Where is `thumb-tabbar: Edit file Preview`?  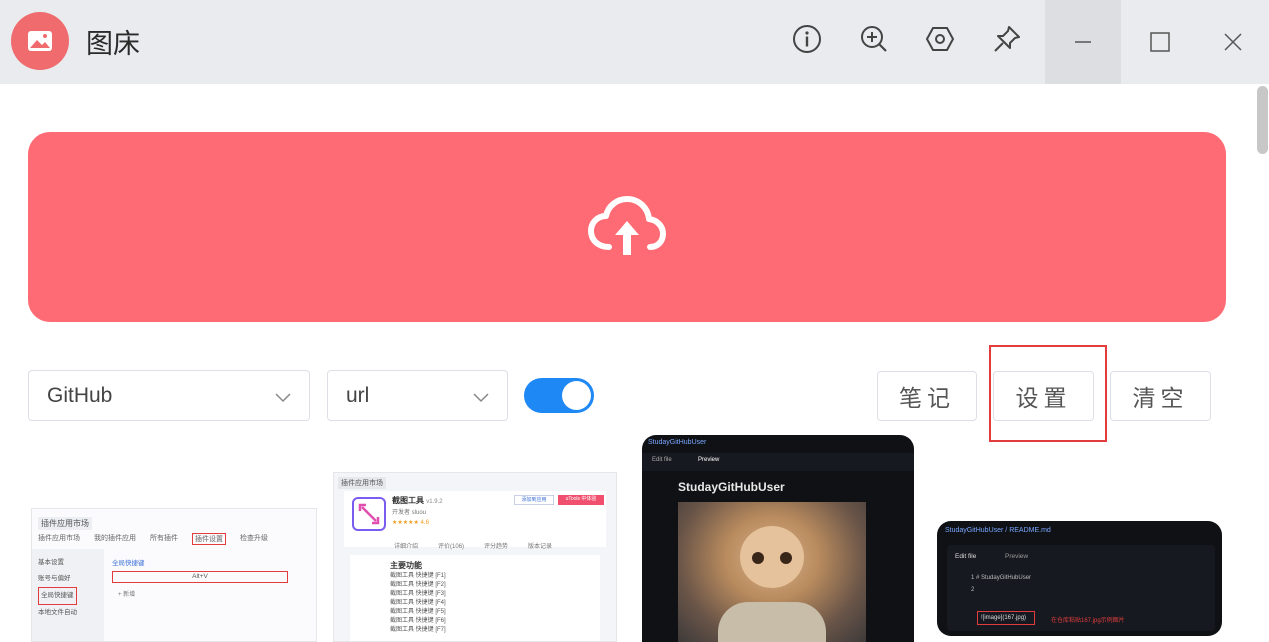 thumb-tabbar: Edit file Preview is located at coordinates (778, 462).